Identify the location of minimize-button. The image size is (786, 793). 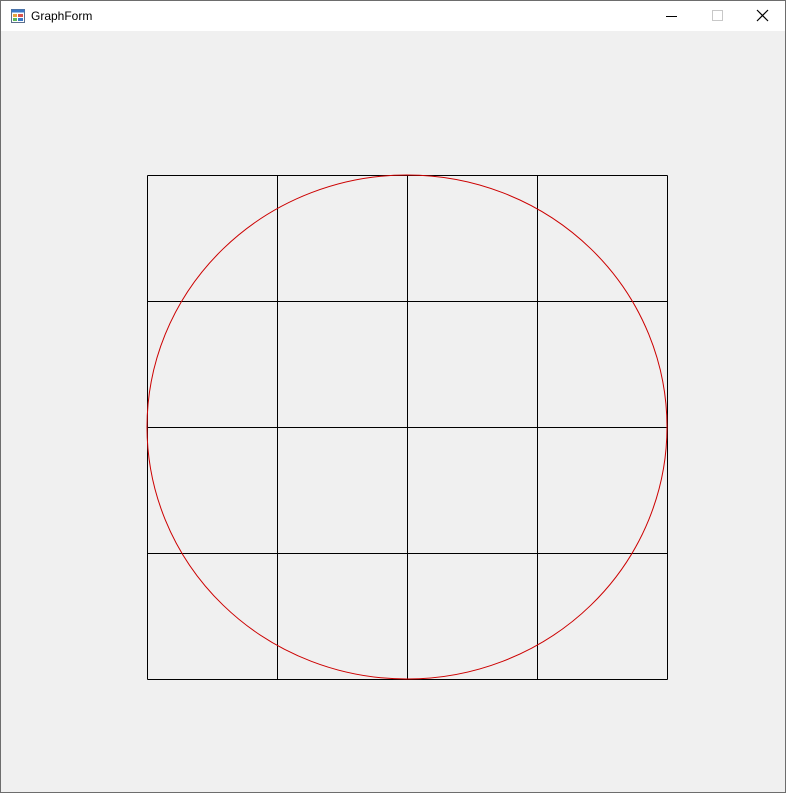
(671, 16).